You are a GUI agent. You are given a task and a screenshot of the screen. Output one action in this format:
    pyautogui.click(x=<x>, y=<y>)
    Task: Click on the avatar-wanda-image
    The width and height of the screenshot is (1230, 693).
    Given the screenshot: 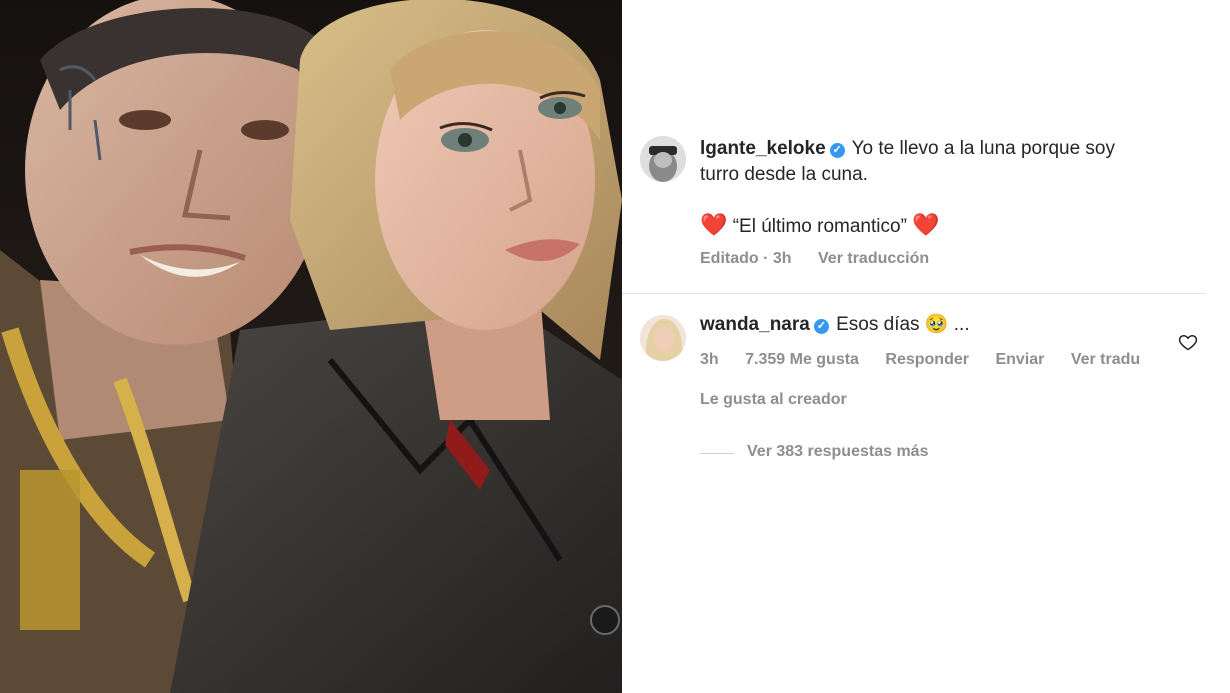 What is the action you would take?
    pyautogui.click(x=663, y=338)
    